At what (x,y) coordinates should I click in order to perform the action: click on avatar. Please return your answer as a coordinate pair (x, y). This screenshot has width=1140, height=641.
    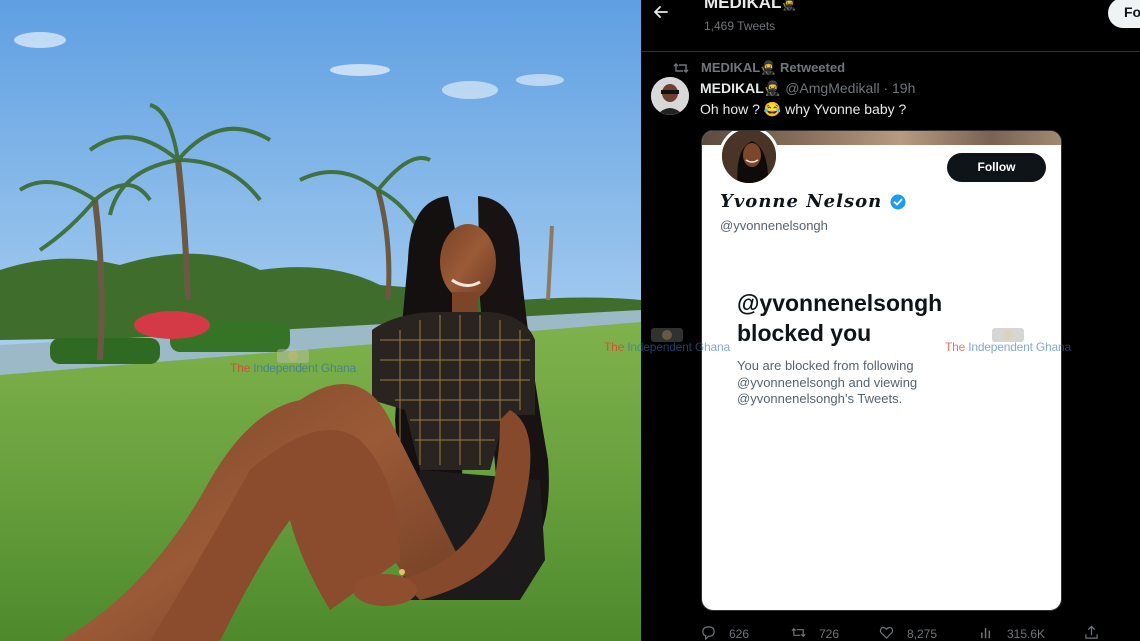
    Looking at the image, I should click on (670, 96).